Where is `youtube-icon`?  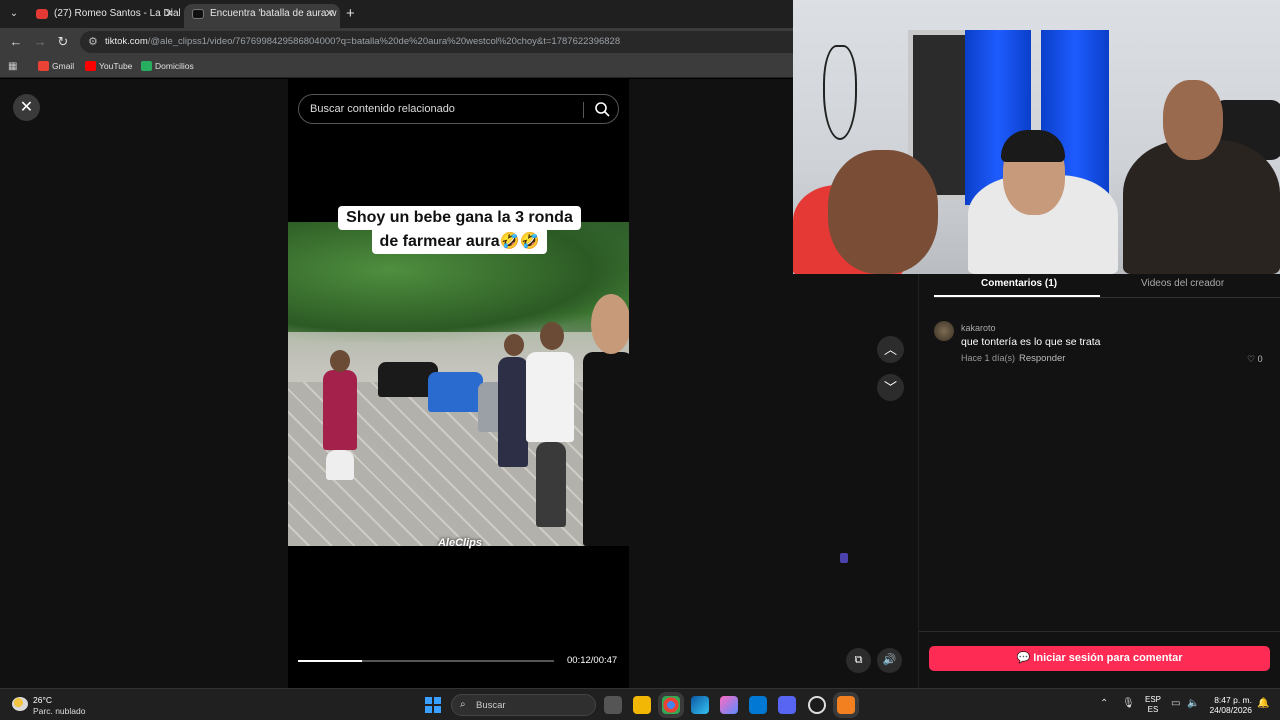 youtube-icon is located at coordinates (90, 66).